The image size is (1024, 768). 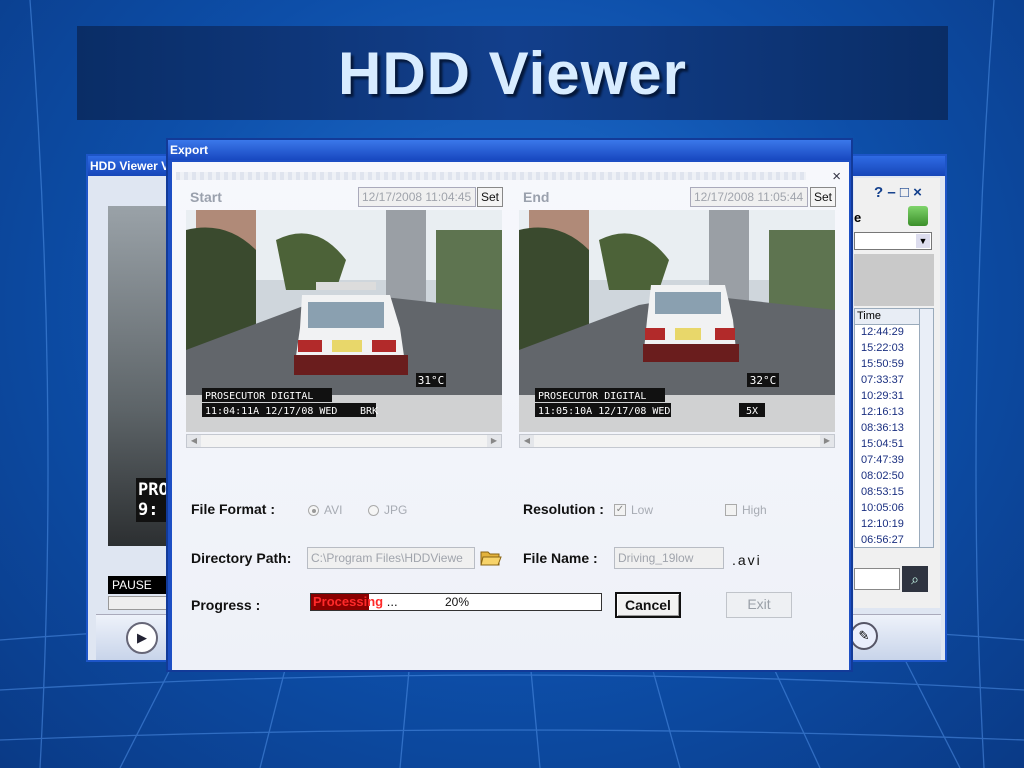 I want to click on progress-percent: 20%, so click(x=457, y=602).